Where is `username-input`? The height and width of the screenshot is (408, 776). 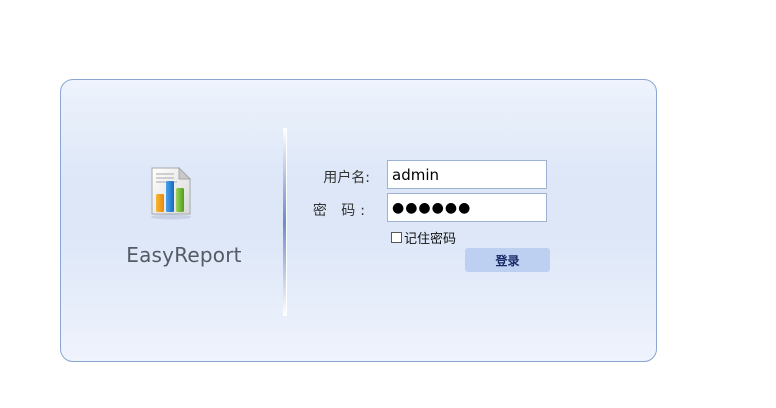 username-input is located at coordinates (467, 174).